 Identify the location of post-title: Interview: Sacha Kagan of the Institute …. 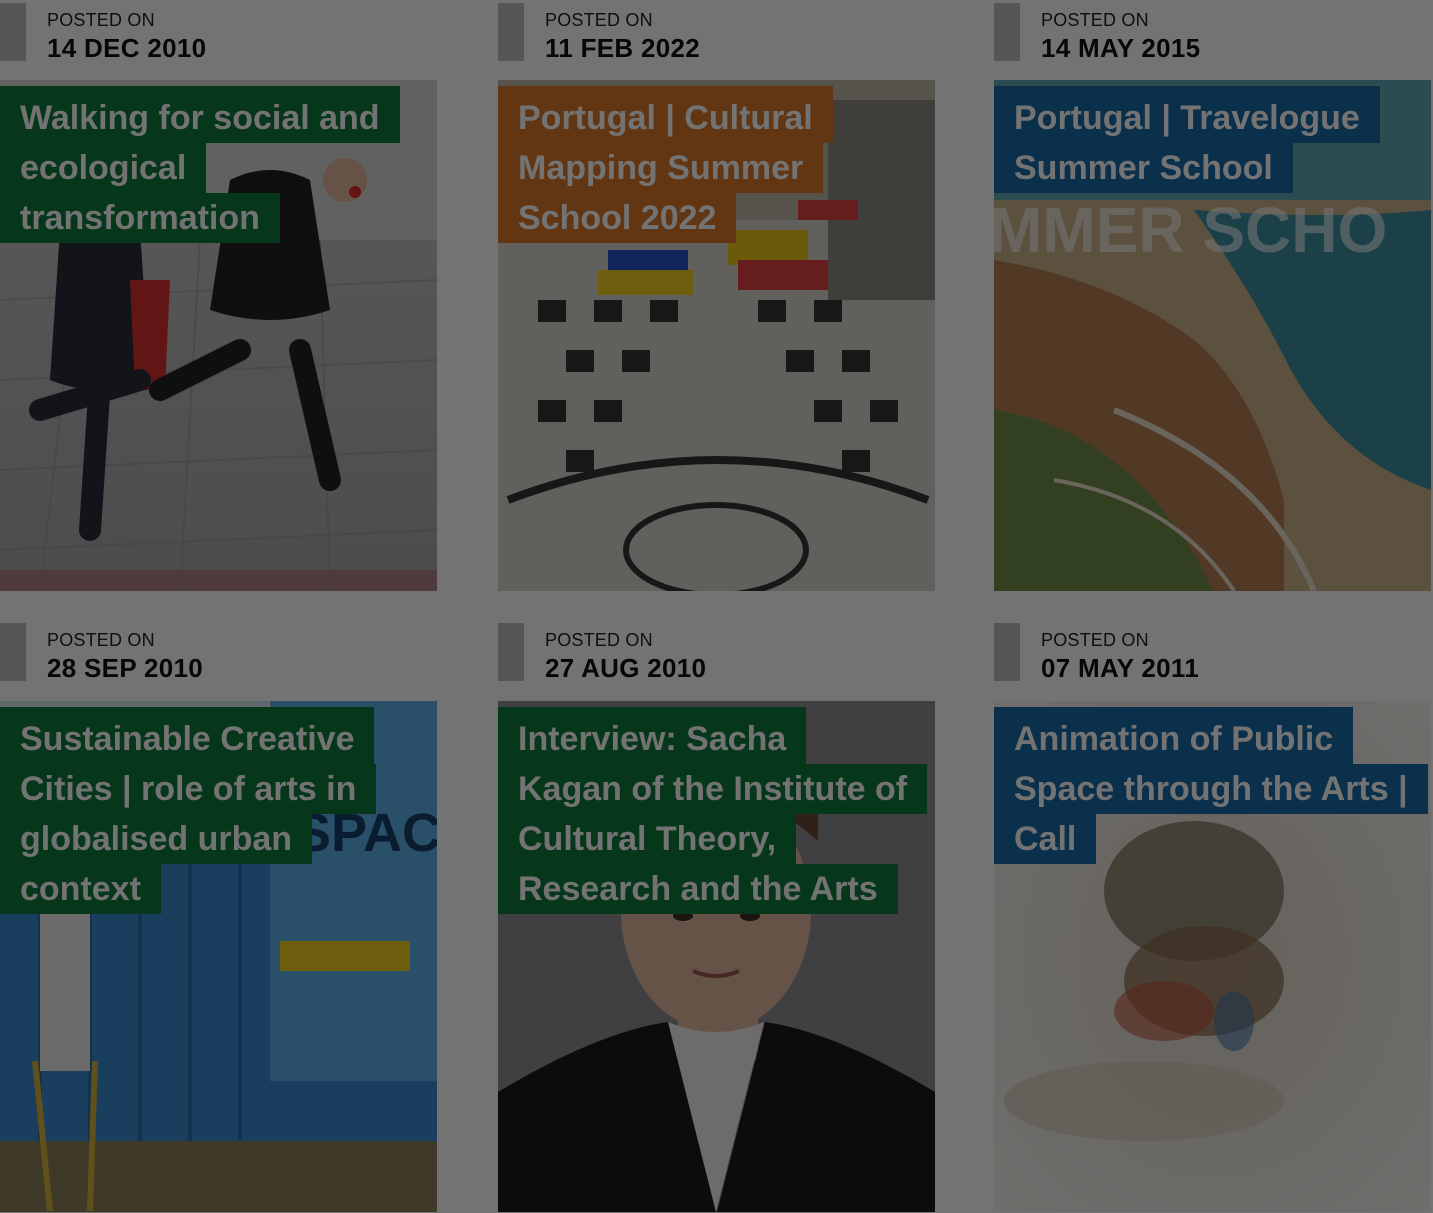
(713, 810).